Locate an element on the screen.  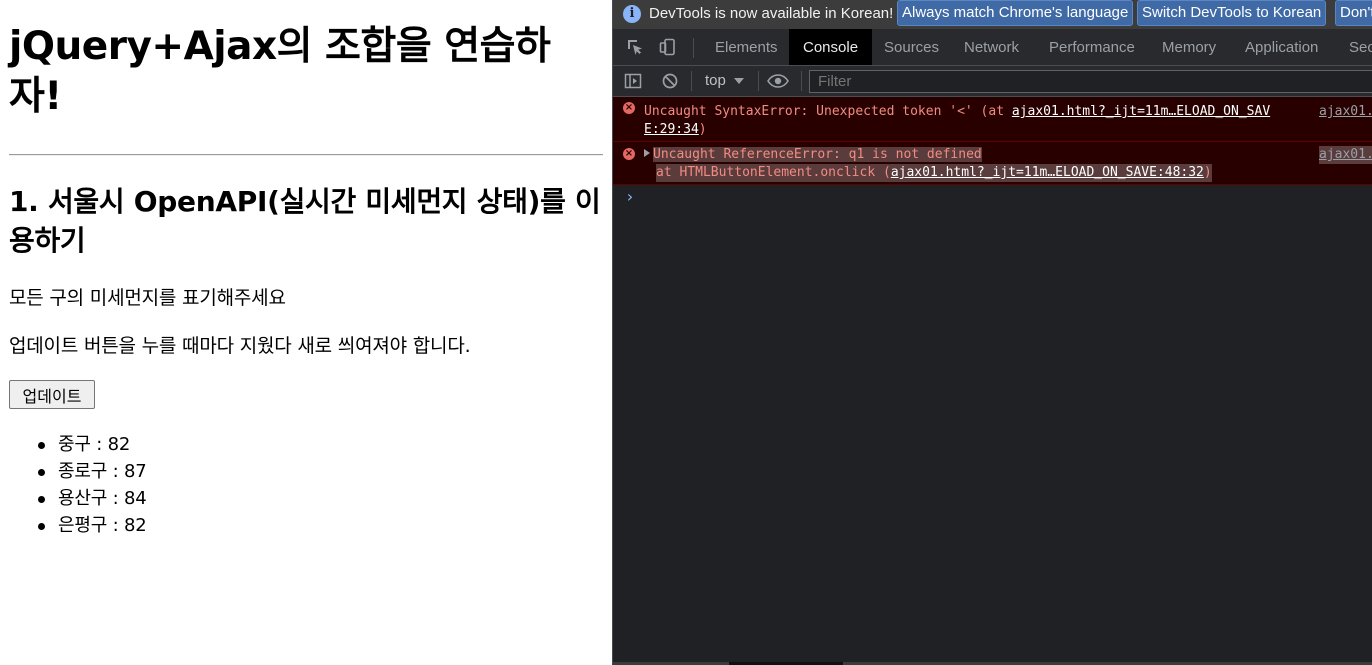
tab-console: Console is located at coordinates (831, 47).